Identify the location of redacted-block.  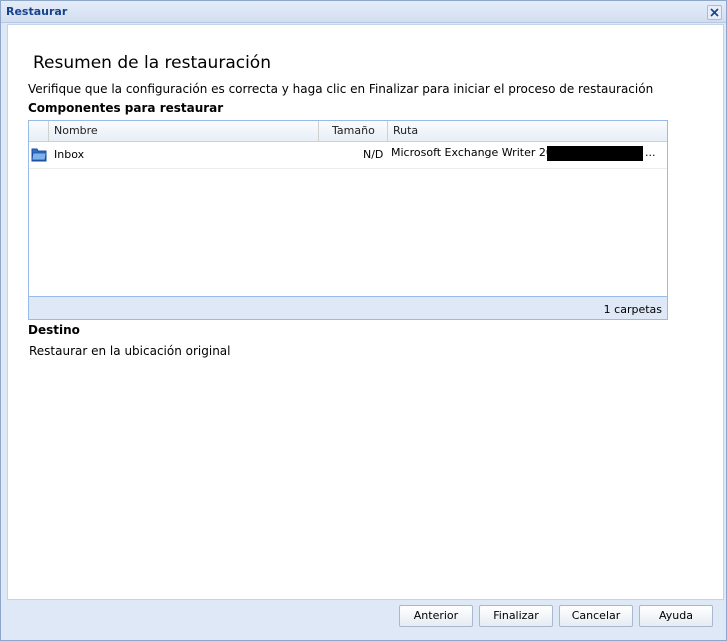
(595, 153).